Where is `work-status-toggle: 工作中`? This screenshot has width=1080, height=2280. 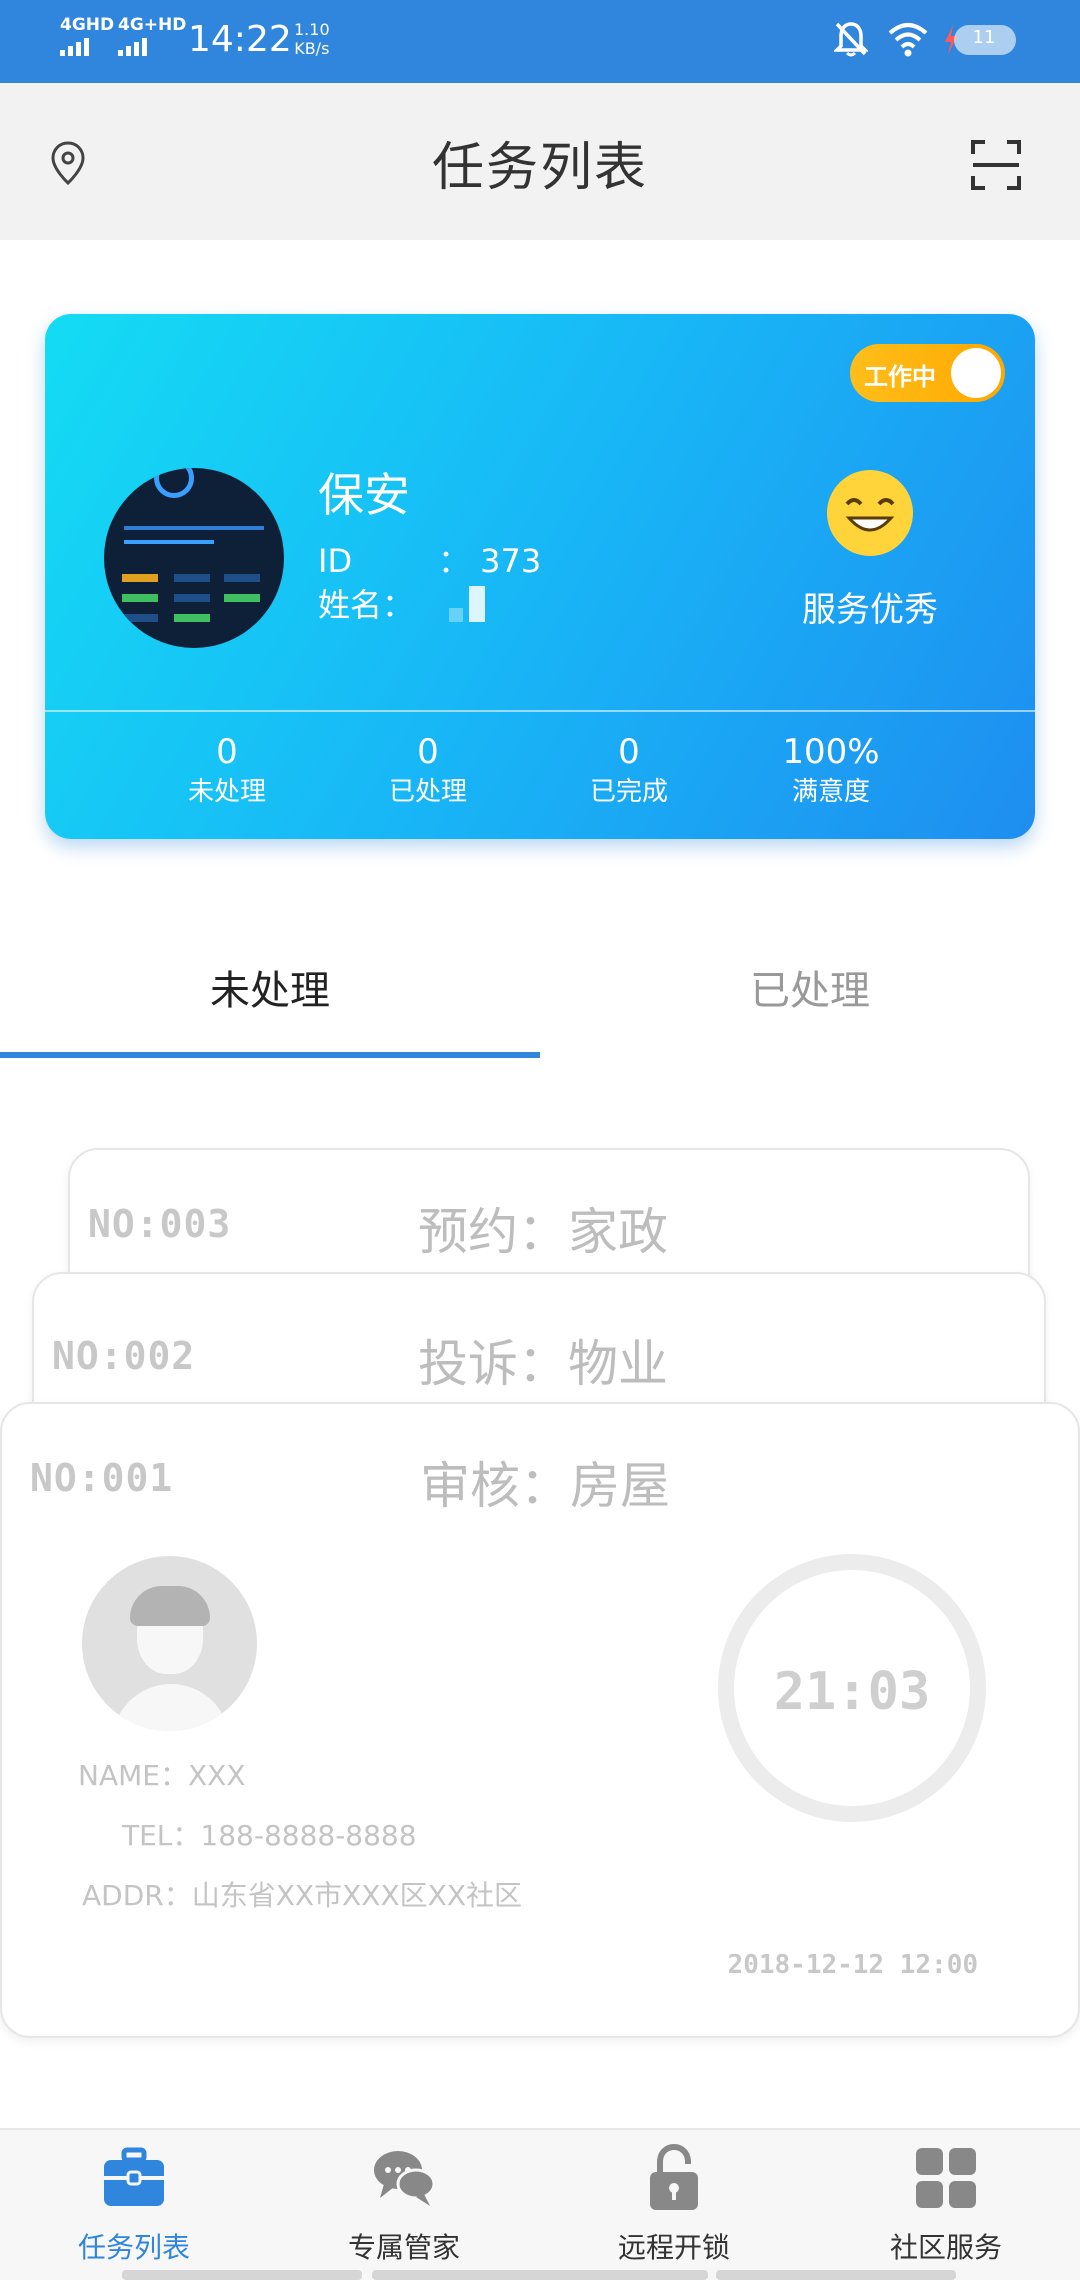 work-status-toggle: 工作中 is located at coordinates (927, 373).